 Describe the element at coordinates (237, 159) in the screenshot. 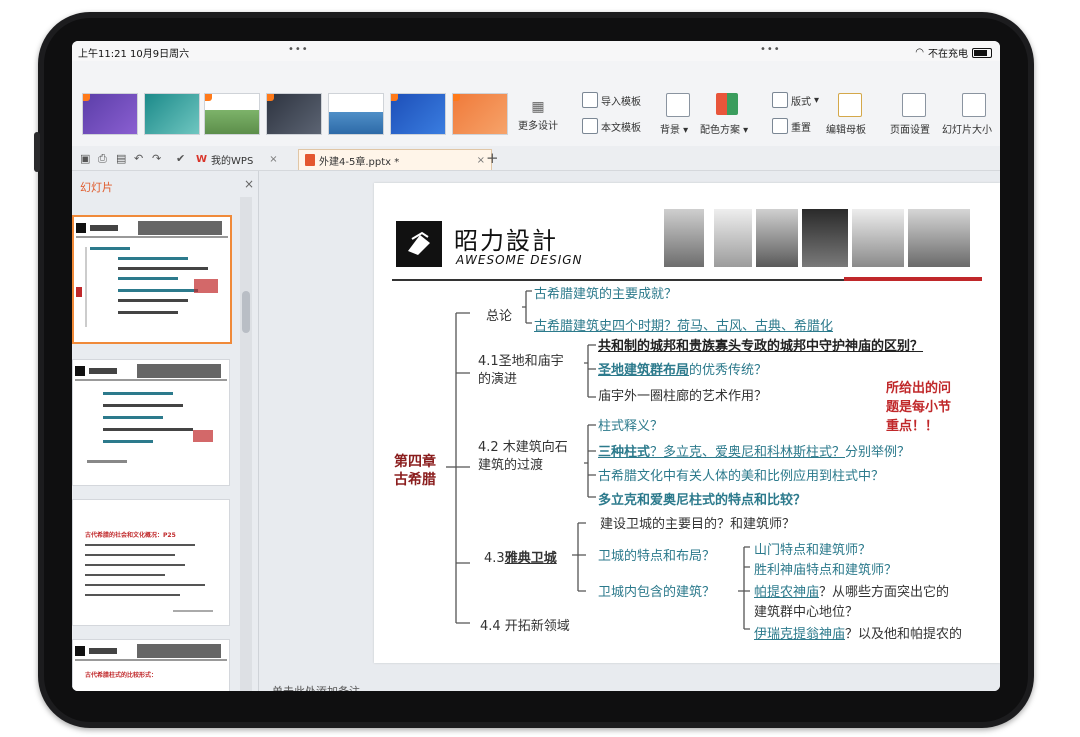

I see `tab-my-wps: W 我的WPS ×` at that location.